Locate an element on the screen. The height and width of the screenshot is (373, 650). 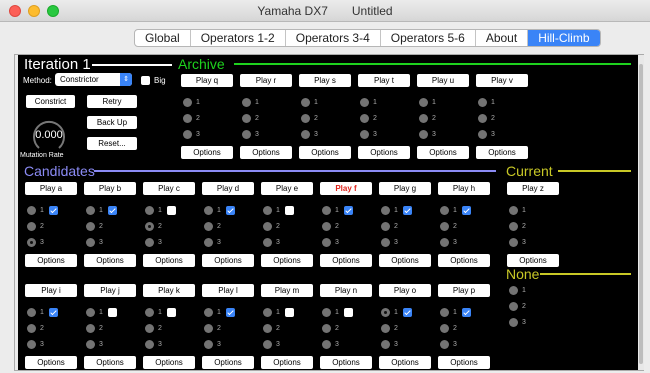
play-button: Play u is located at coordinates (443, 80).